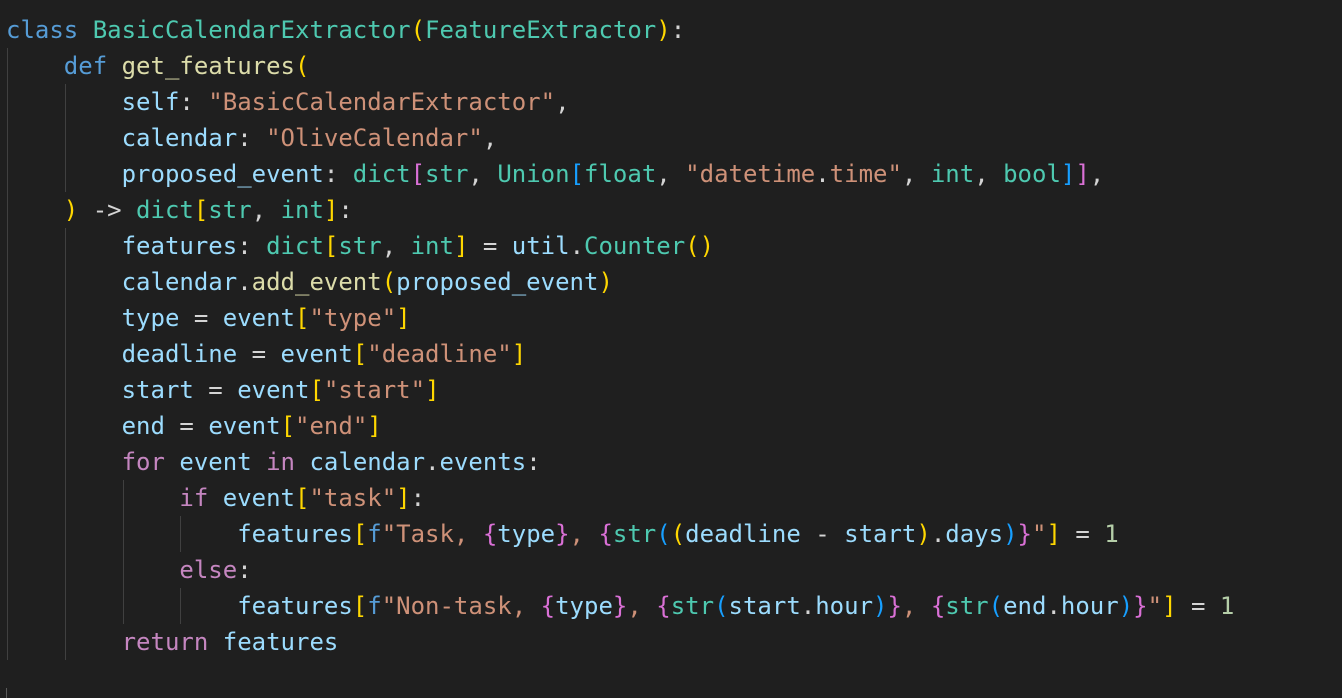  What do you see at coordinates (179, 138) in the screenshot?
I see `code-token: calendar` at bounding box center [179, 138].